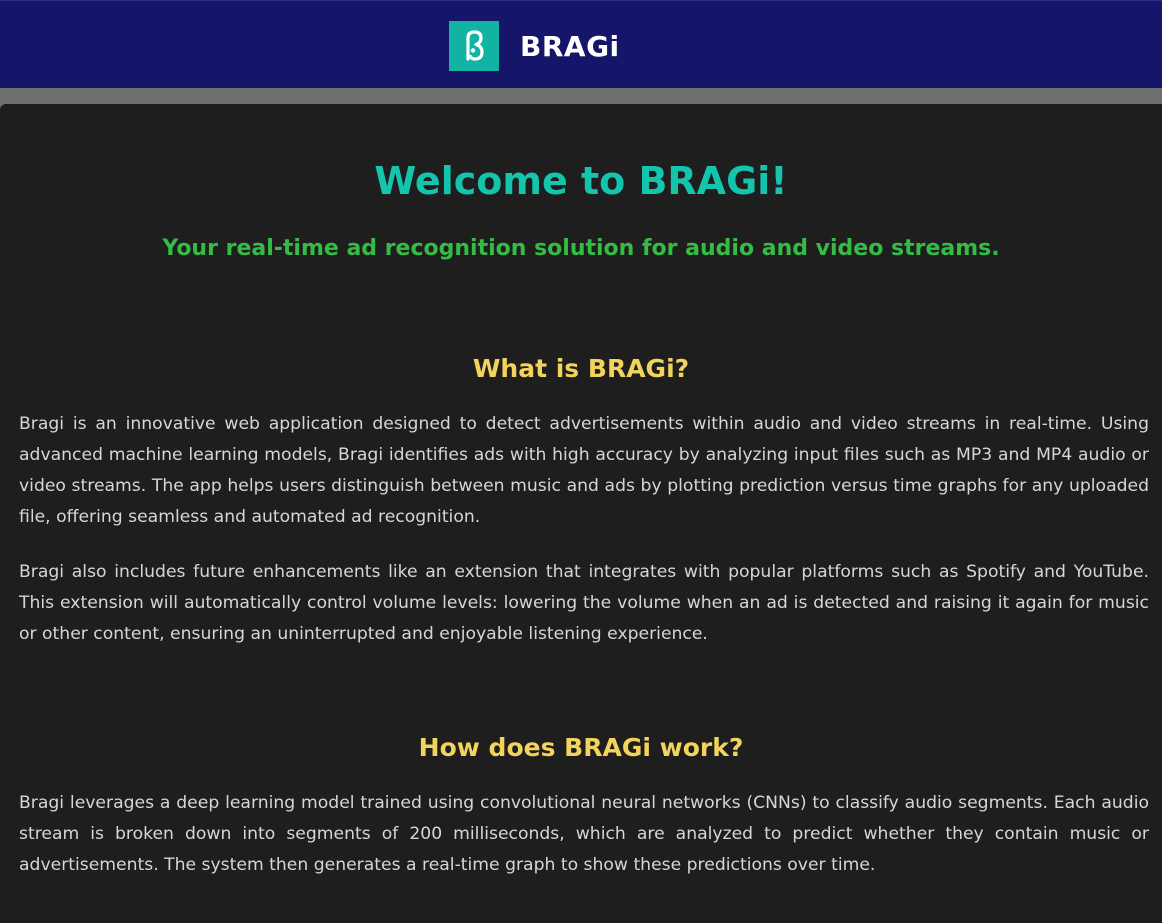 This screenshot has width=1162, height=923. Describe the element at coordinates (581, 368) in the screenshot. I see `section-title-what-is-bragi: What is BRAGi?` at that location.